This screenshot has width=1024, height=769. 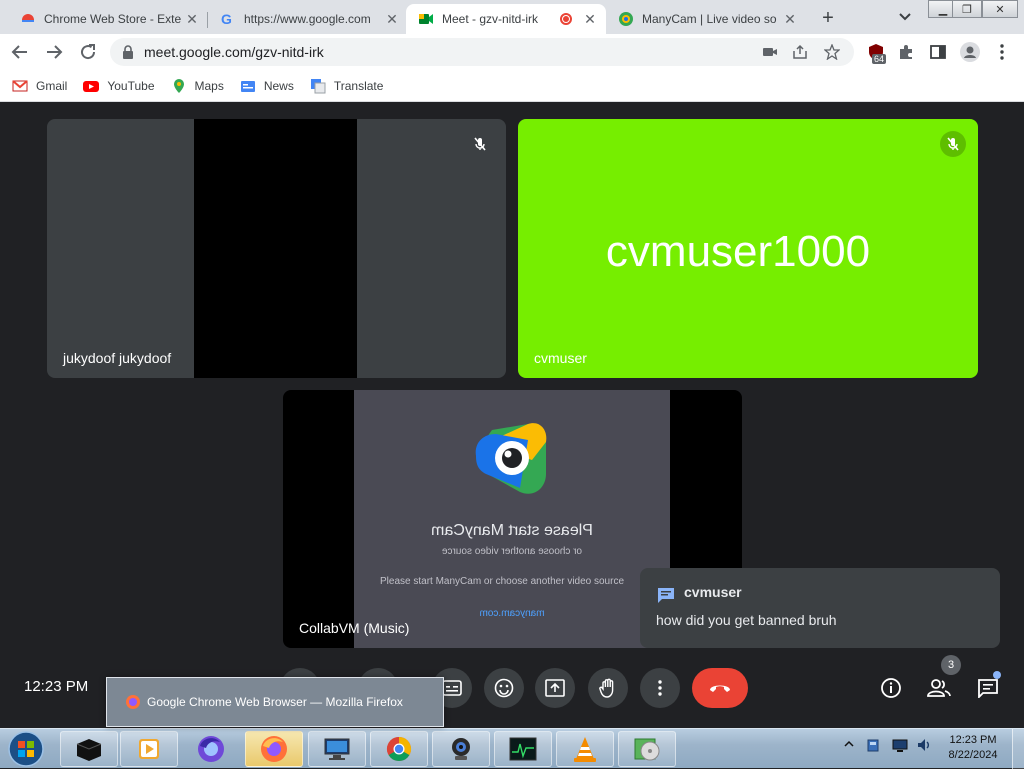 I want to click on reload-button, so click(x=88, y=52).